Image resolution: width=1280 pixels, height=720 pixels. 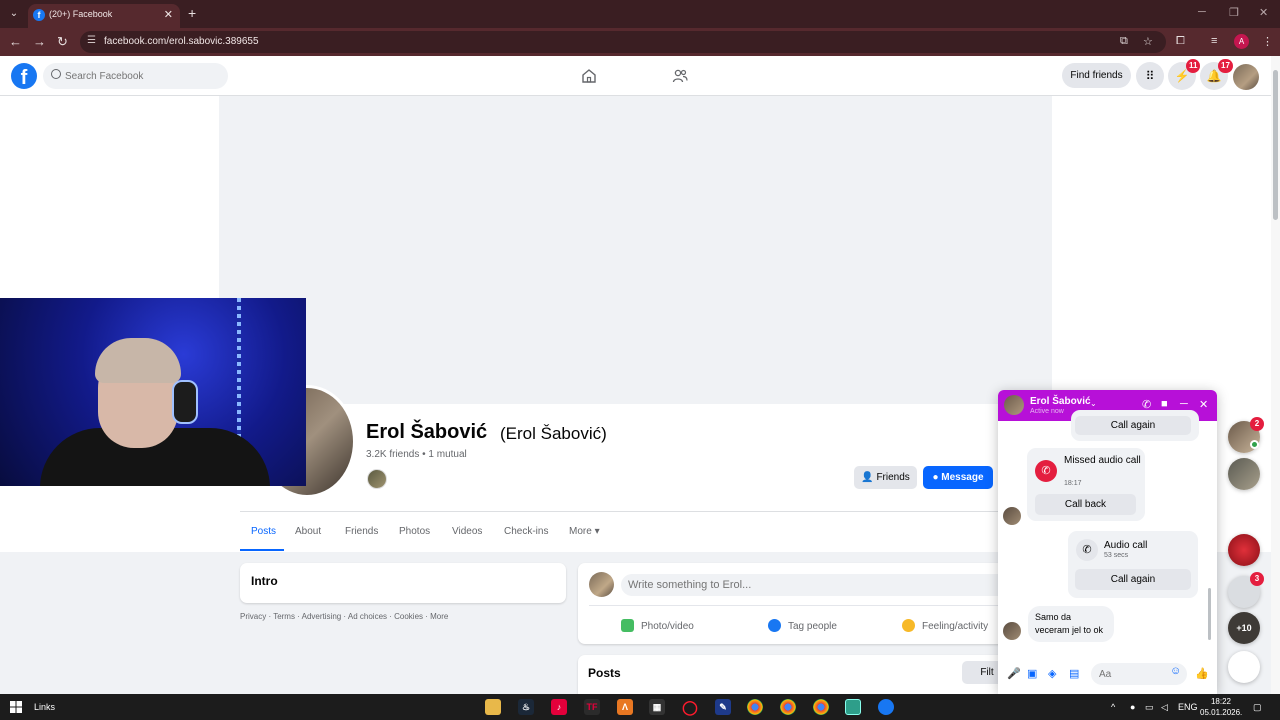 What do you see at coordinates (1032, 673) in the screenshot?
I see `photo-attach-icon: ▣` at bounding box center [1032, 673].